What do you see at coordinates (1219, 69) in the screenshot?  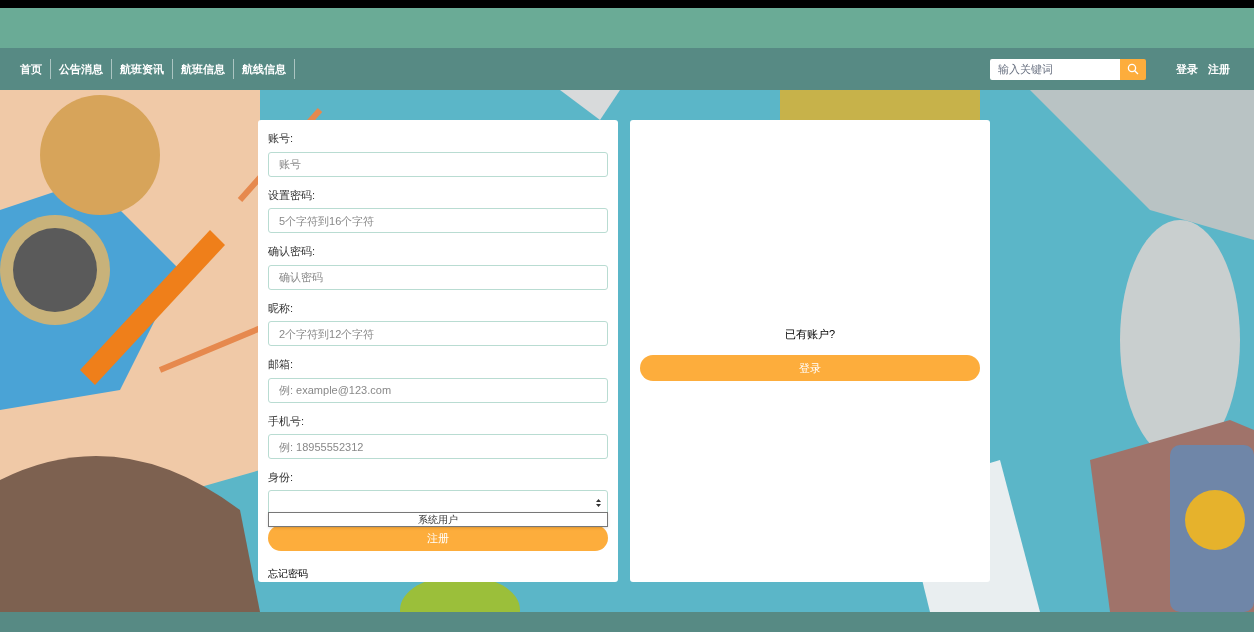 I see `auth-link: 注册` at bounding box center [1219, 69].